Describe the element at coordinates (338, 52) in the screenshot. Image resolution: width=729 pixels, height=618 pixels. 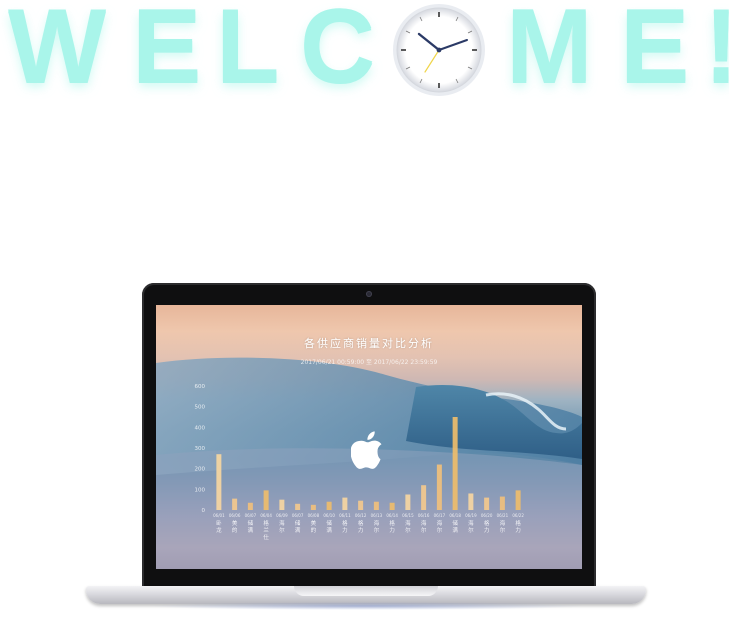
I see `welcome-letter-c: C` at that location.